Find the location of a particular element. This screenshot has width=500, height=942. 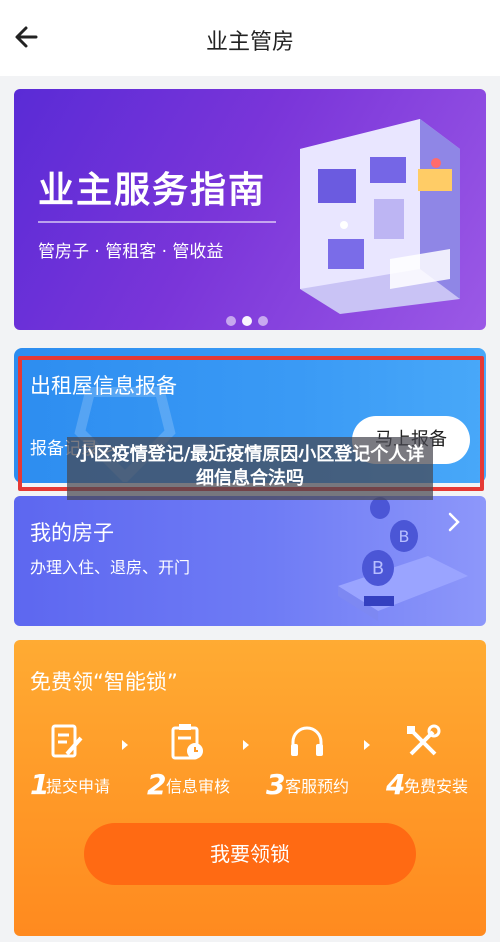

step-label: 信息审核 is located at coordinates (198, 786).